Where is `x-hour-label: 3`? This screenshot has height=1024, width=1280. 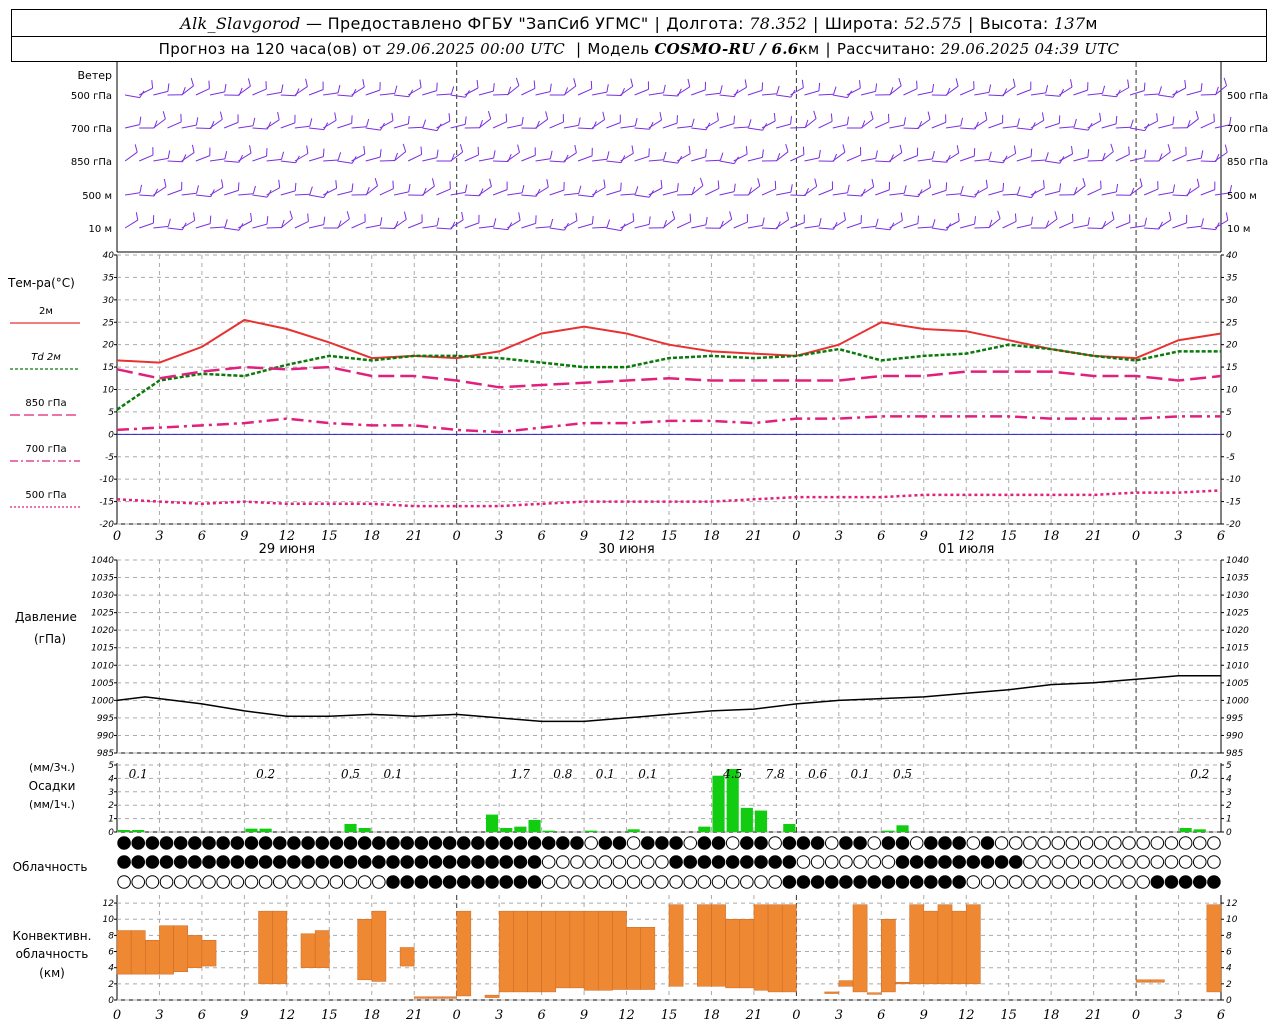 x-hour-label: 3 is located at coordinates (499, 1015).